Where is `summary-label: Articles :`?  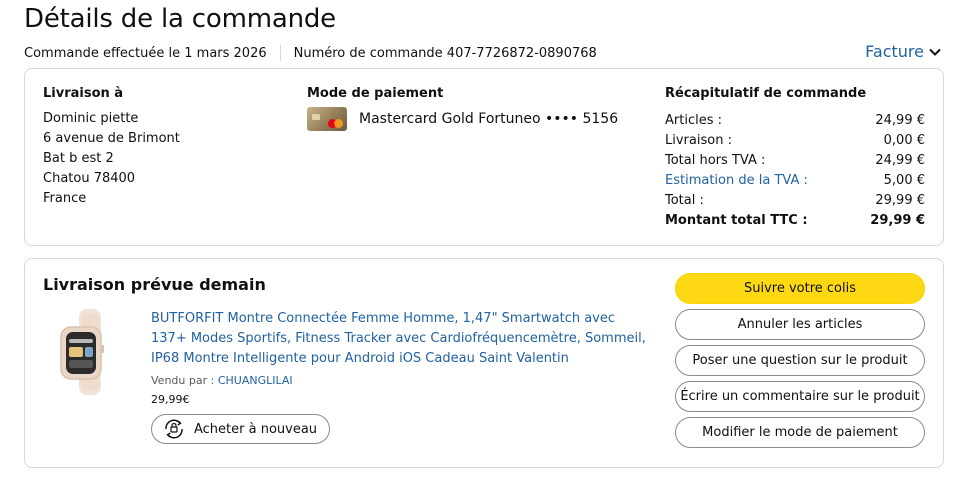 summary-label: Articles : is located at coordinates (693, 120).